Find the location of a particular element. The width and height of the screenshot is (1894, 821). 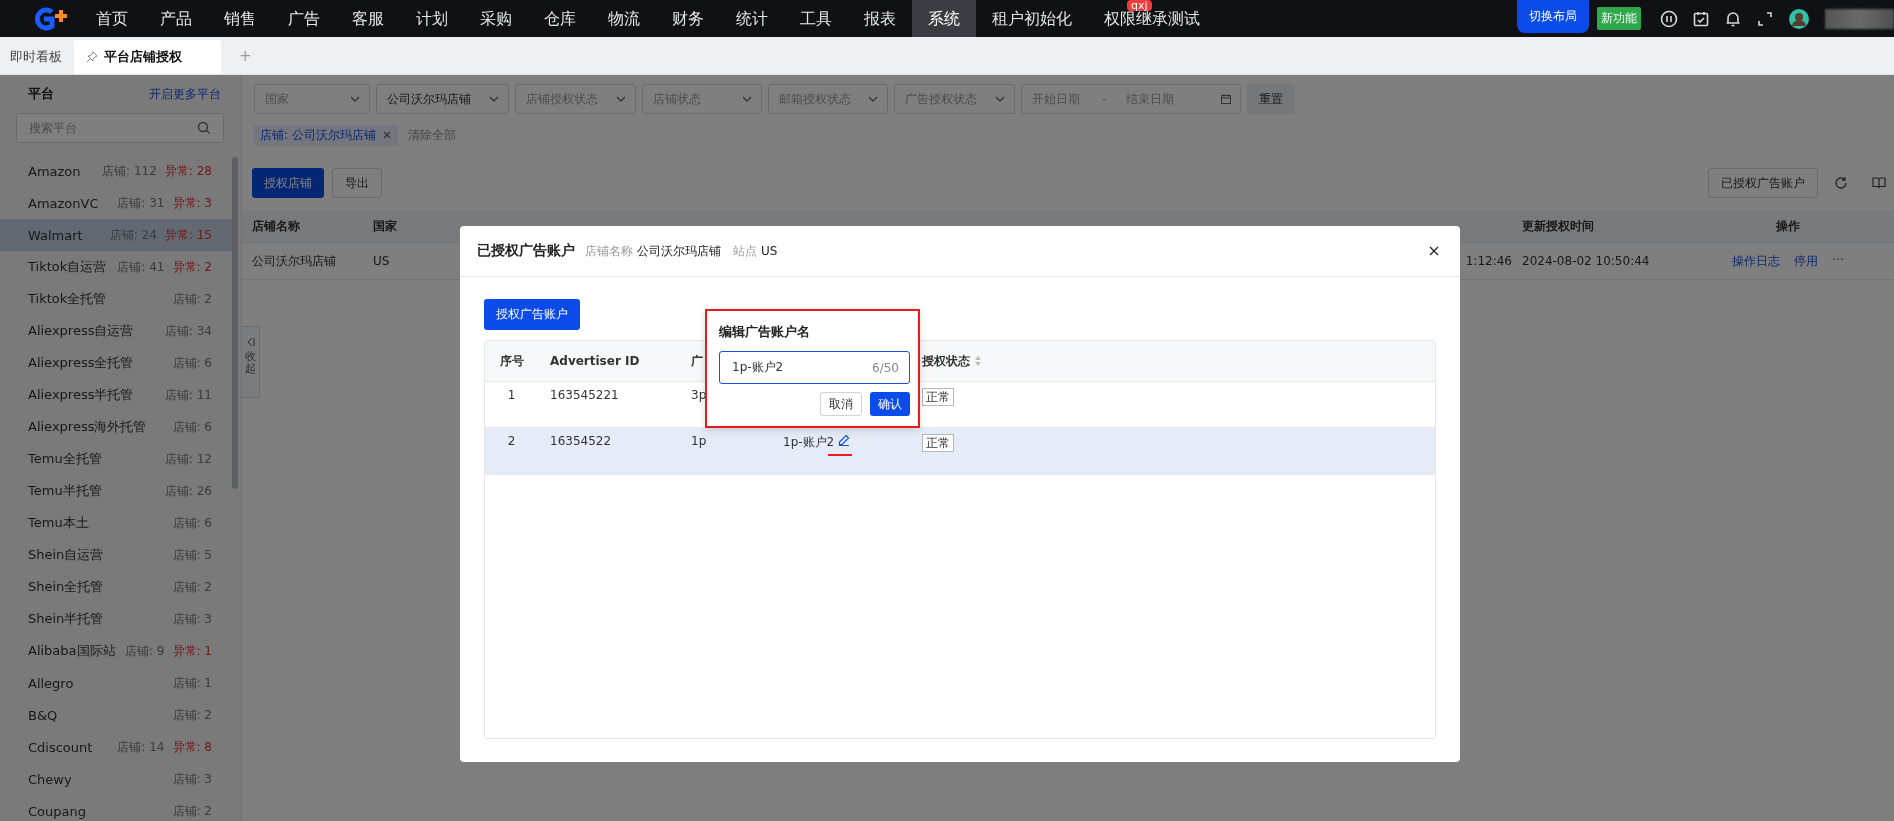

nav-menu-item: 工具 is located at coordinates (816, 18).